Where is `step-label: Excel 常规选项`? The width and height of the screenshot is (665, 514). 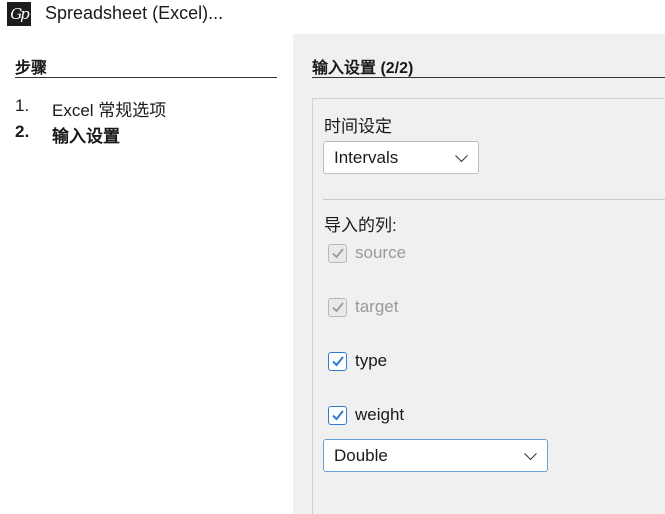 step-label: Excel 常规选项 is located at coordinates (109, 110).